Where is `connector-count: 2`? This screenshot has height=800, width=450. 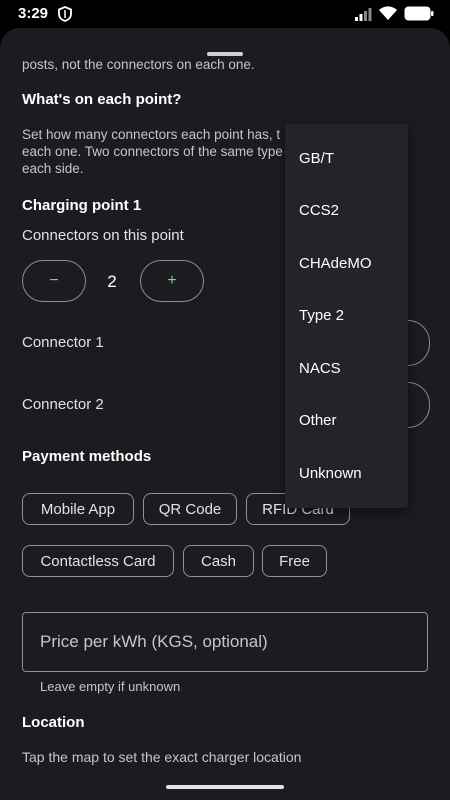 connector-count: 2 is located at coordinates (112, 281).